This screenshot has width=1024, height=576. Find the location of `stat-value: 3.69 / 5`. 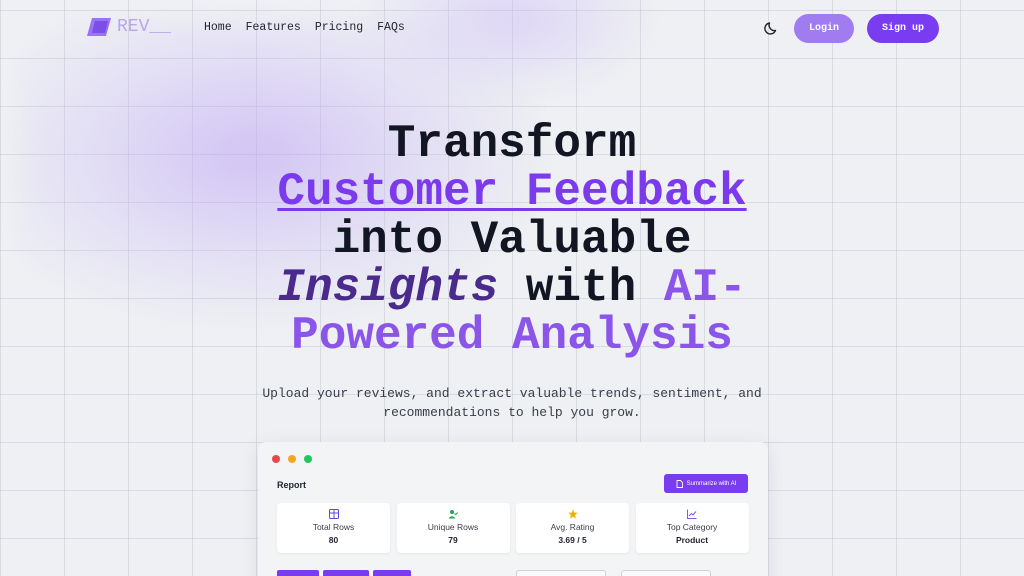

stat-value: 3.69 / 5 is located at coordinates (572, 540).